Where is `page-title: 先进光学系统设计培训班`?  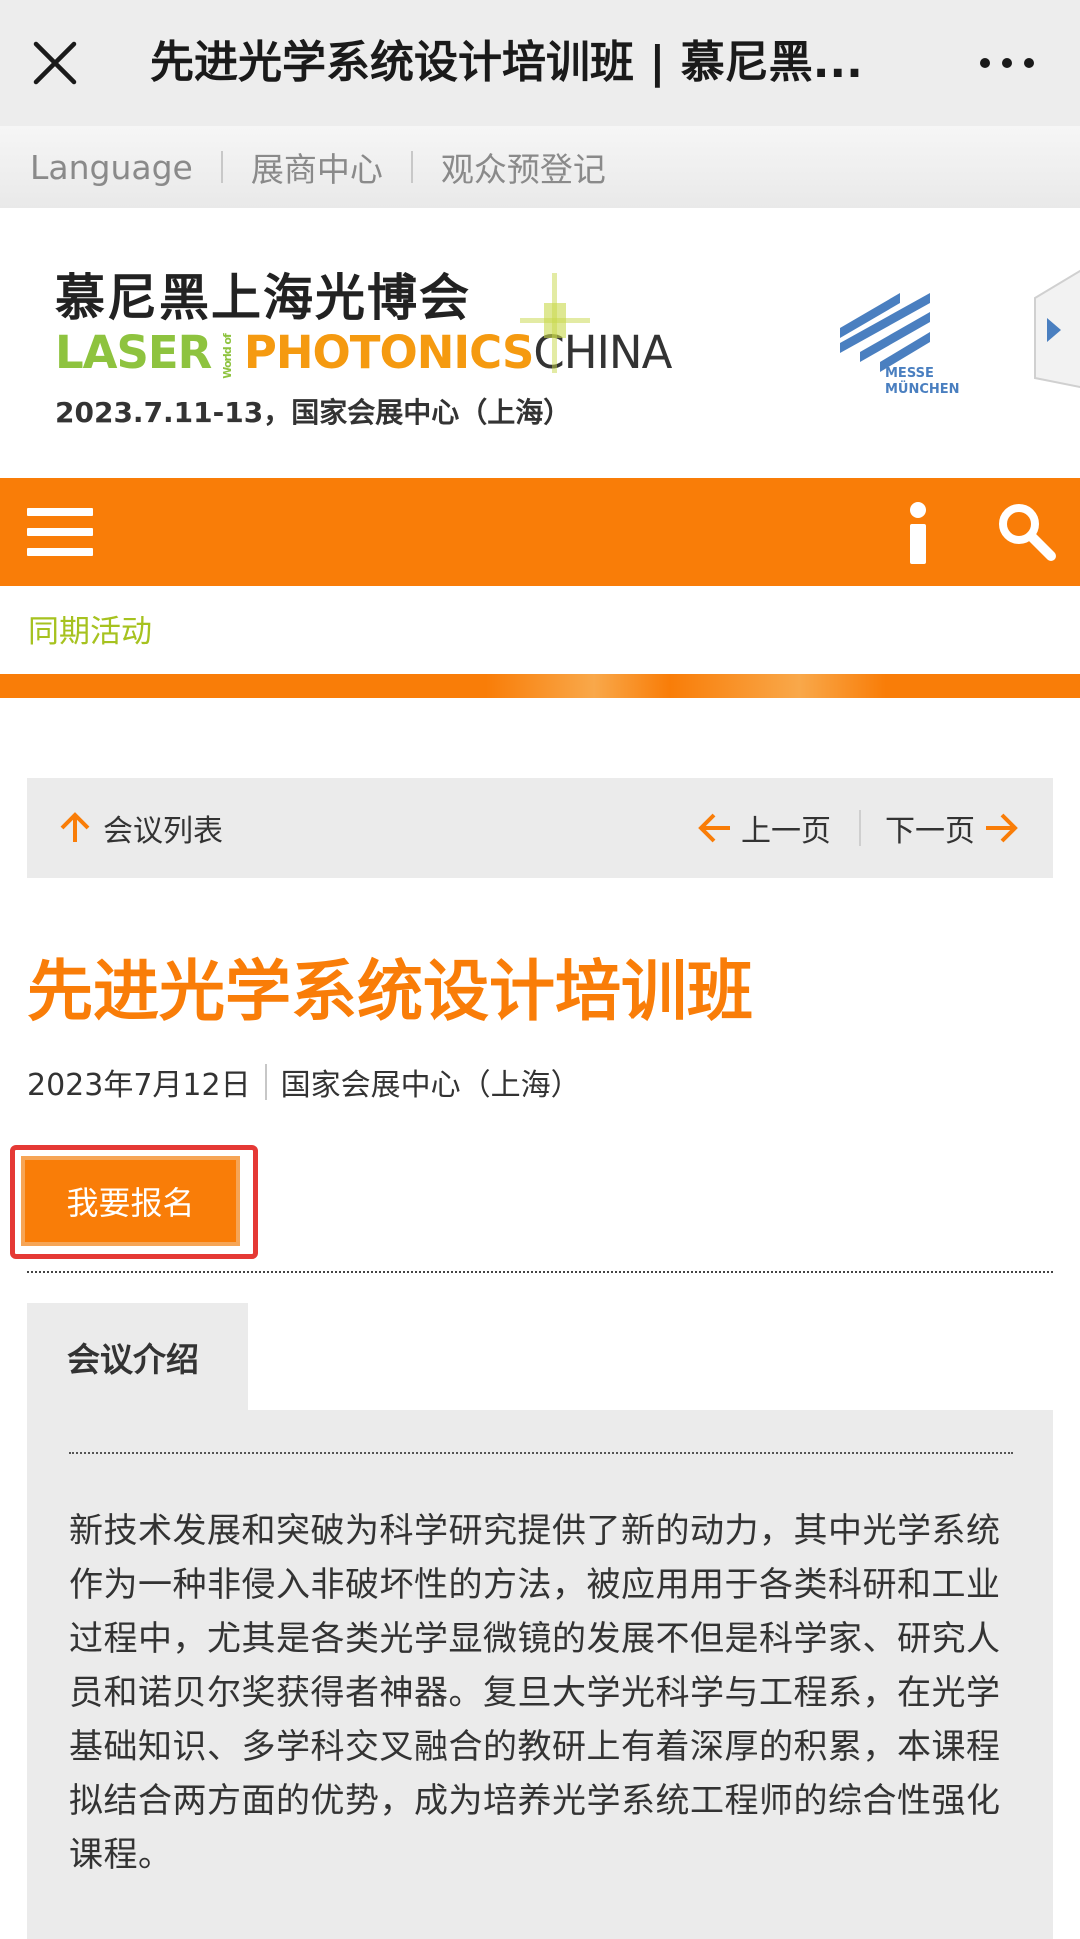 page-title: 先进光学系统设计培训班 is located at coordinates (390, 991).